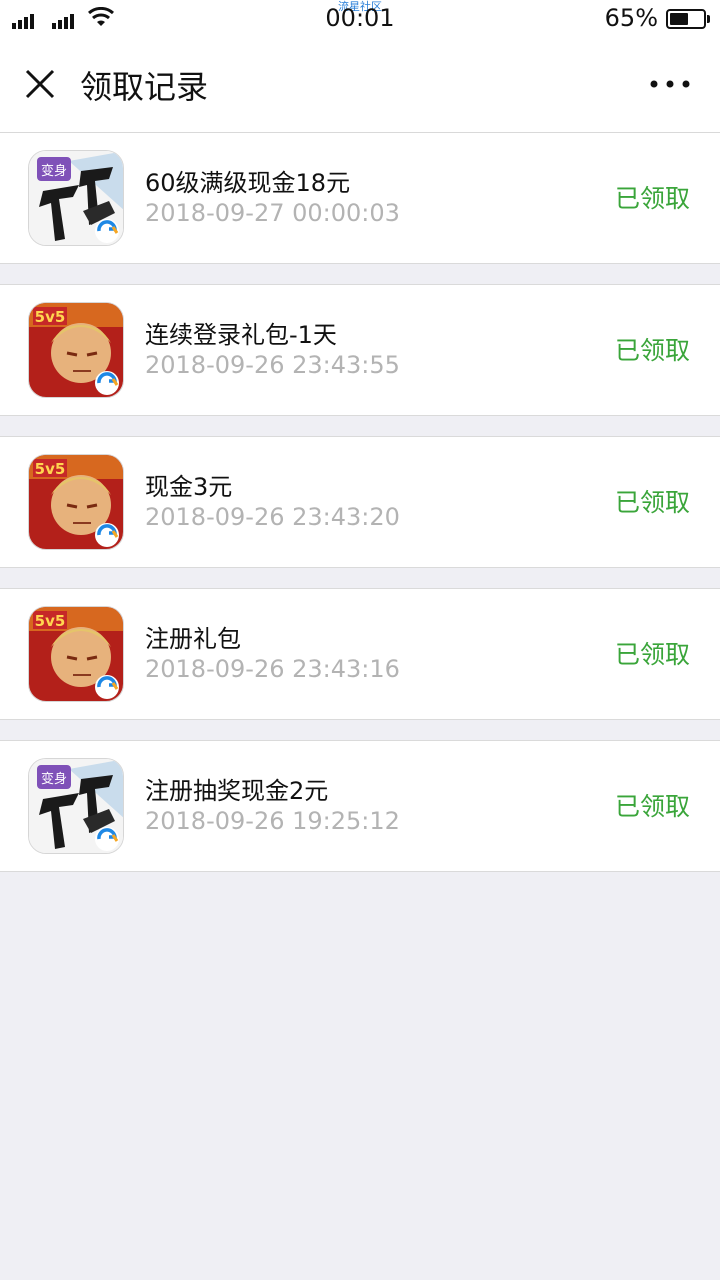 Image resolution: width=720 pixels, height=1280 pixels. I want to click on page-title: 领取记录, so click(144, 87).